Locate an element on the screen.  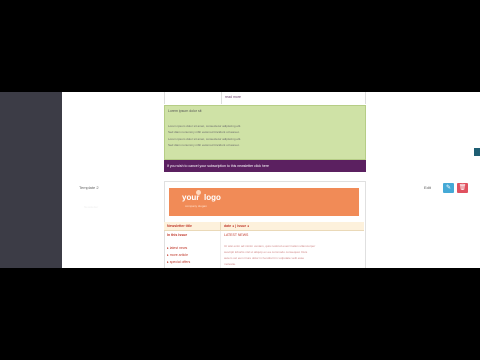
issue-item: ▸ latest news is located at coordinates (177, 248).